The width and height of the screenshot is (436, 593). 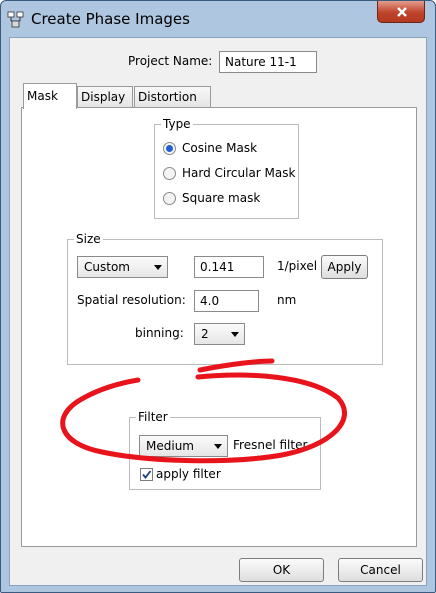 I want to click on hard-circular-mask-label: Hard Circular Mask, so click(x=238, y=173).